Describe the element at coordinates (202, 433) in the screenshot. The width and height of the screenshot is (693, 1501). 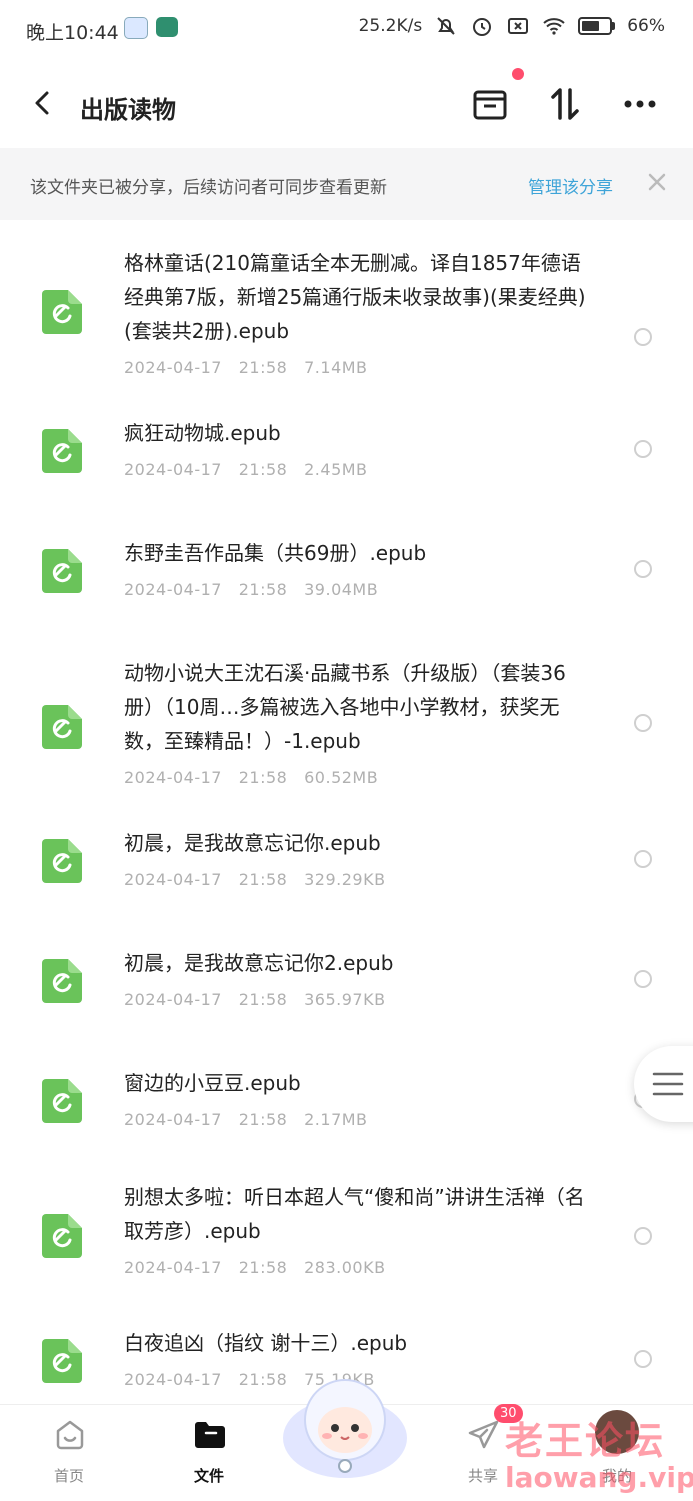
I see `file-name: 疯狂动物城.epub` at that location.